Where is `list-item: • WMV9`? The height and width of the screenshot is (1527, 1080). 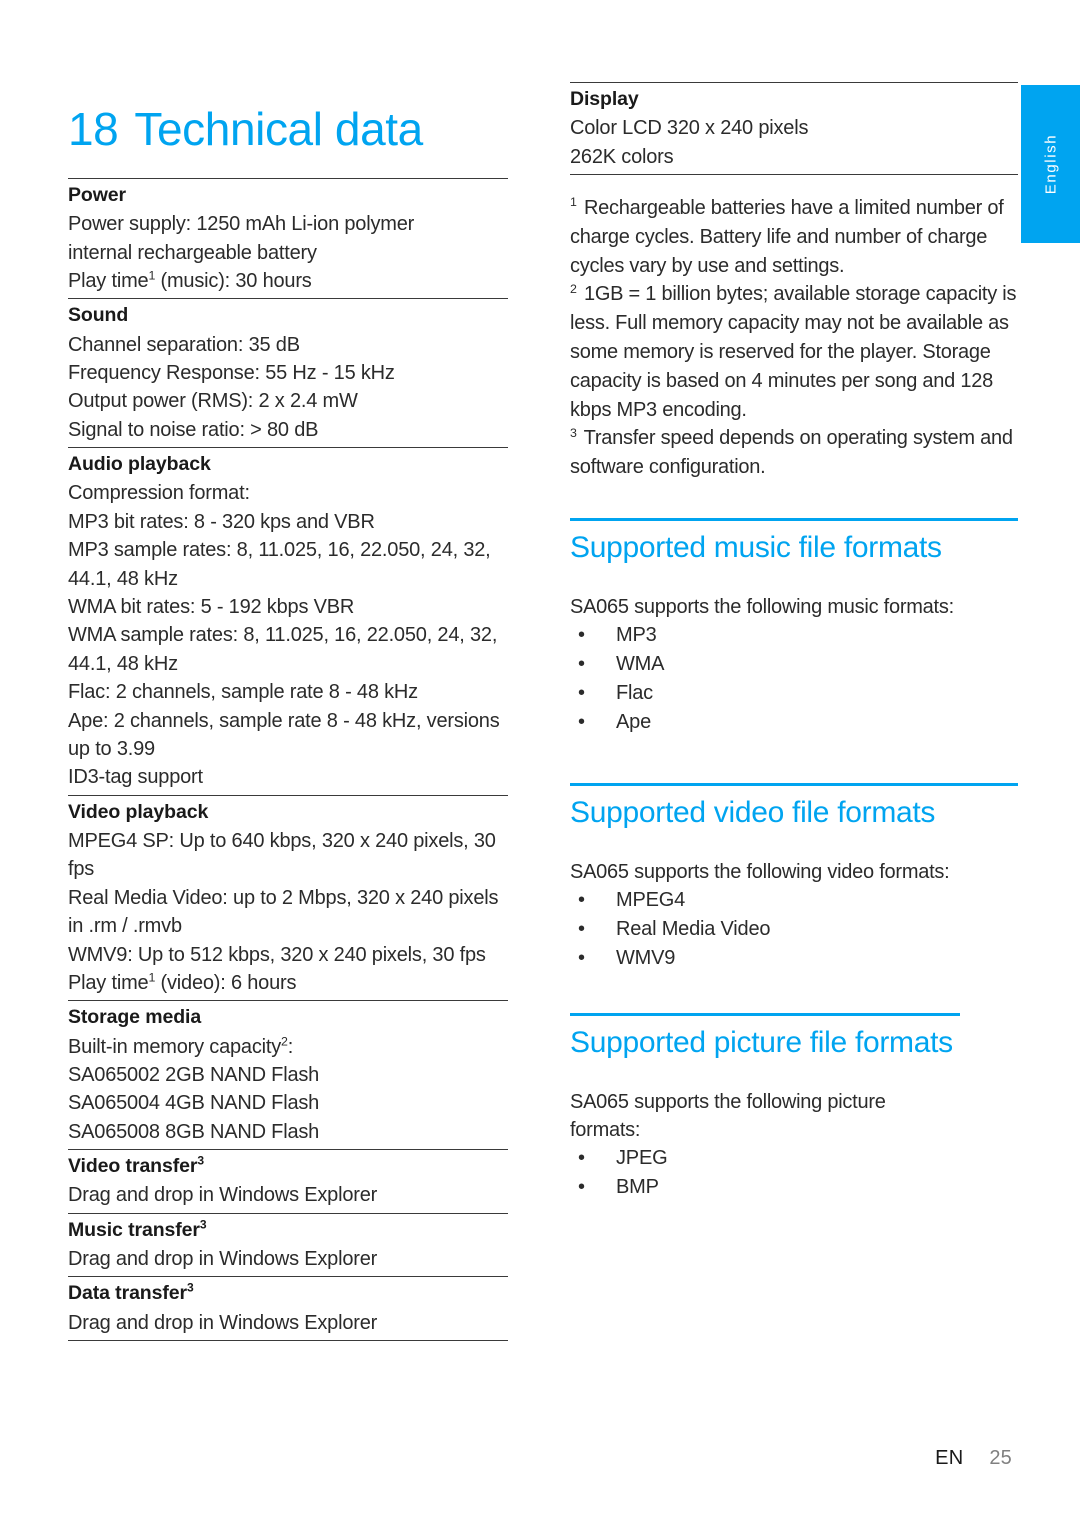 list-item: • WMV9 is located at coordinates (794, 958).